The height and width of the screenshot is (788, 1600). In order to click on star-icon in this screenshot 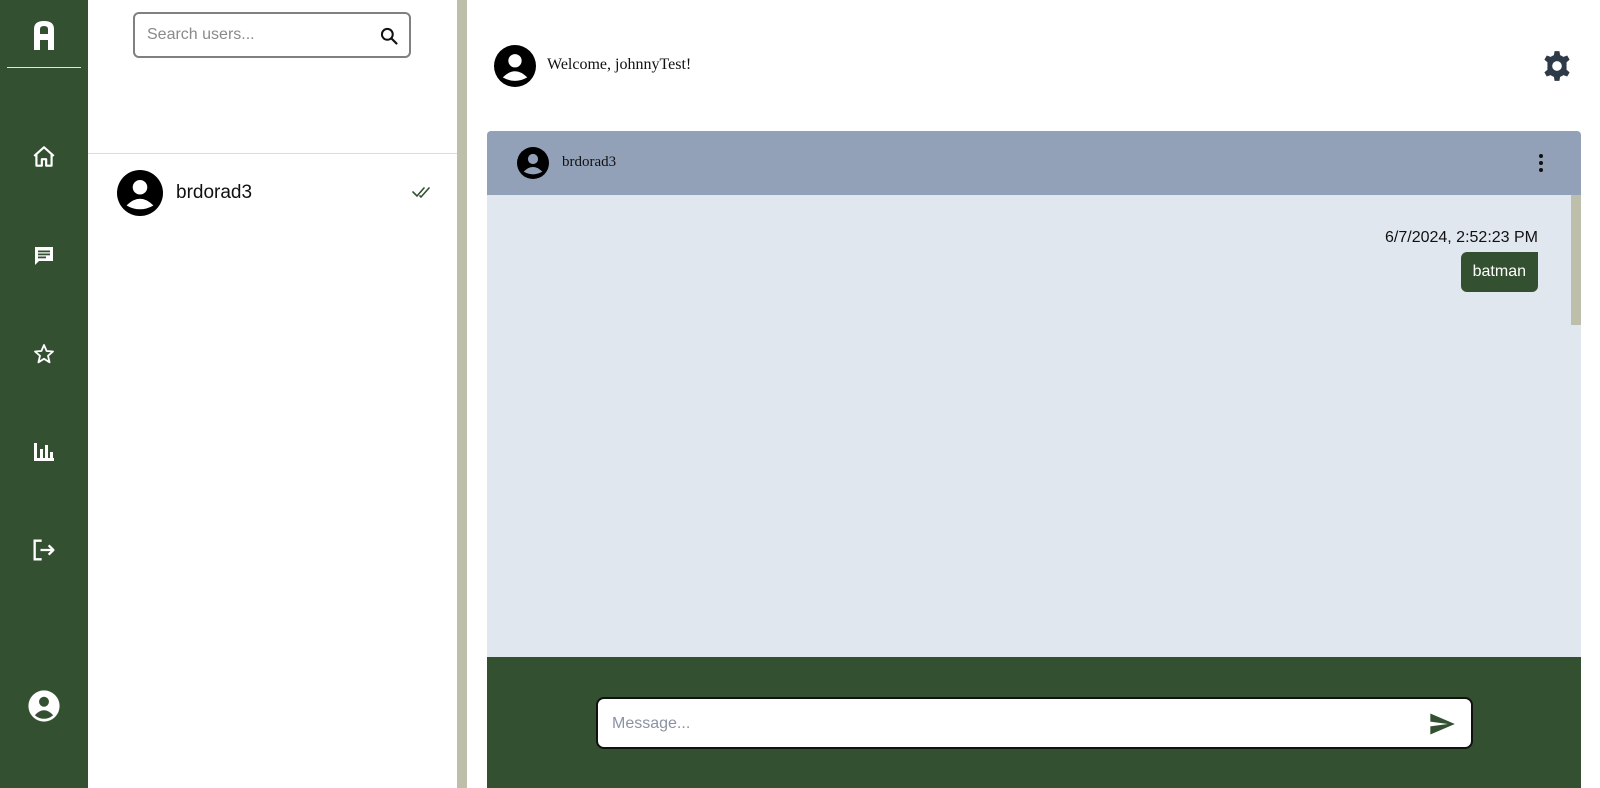, I will do `click(44, 354)`.